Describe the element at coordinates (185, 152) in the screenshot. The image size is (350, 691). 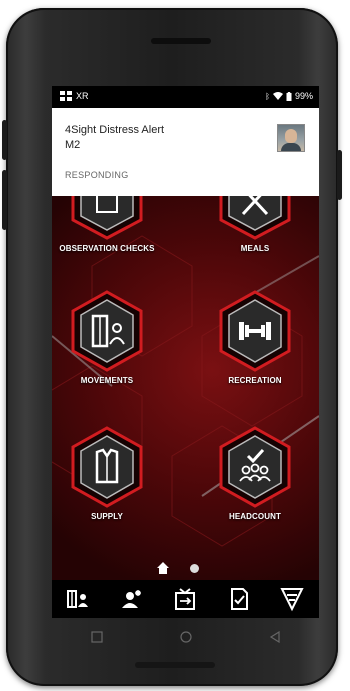
I see `distress-notification: 4Sight Distress Alert M2 RESPONDING` at that location.